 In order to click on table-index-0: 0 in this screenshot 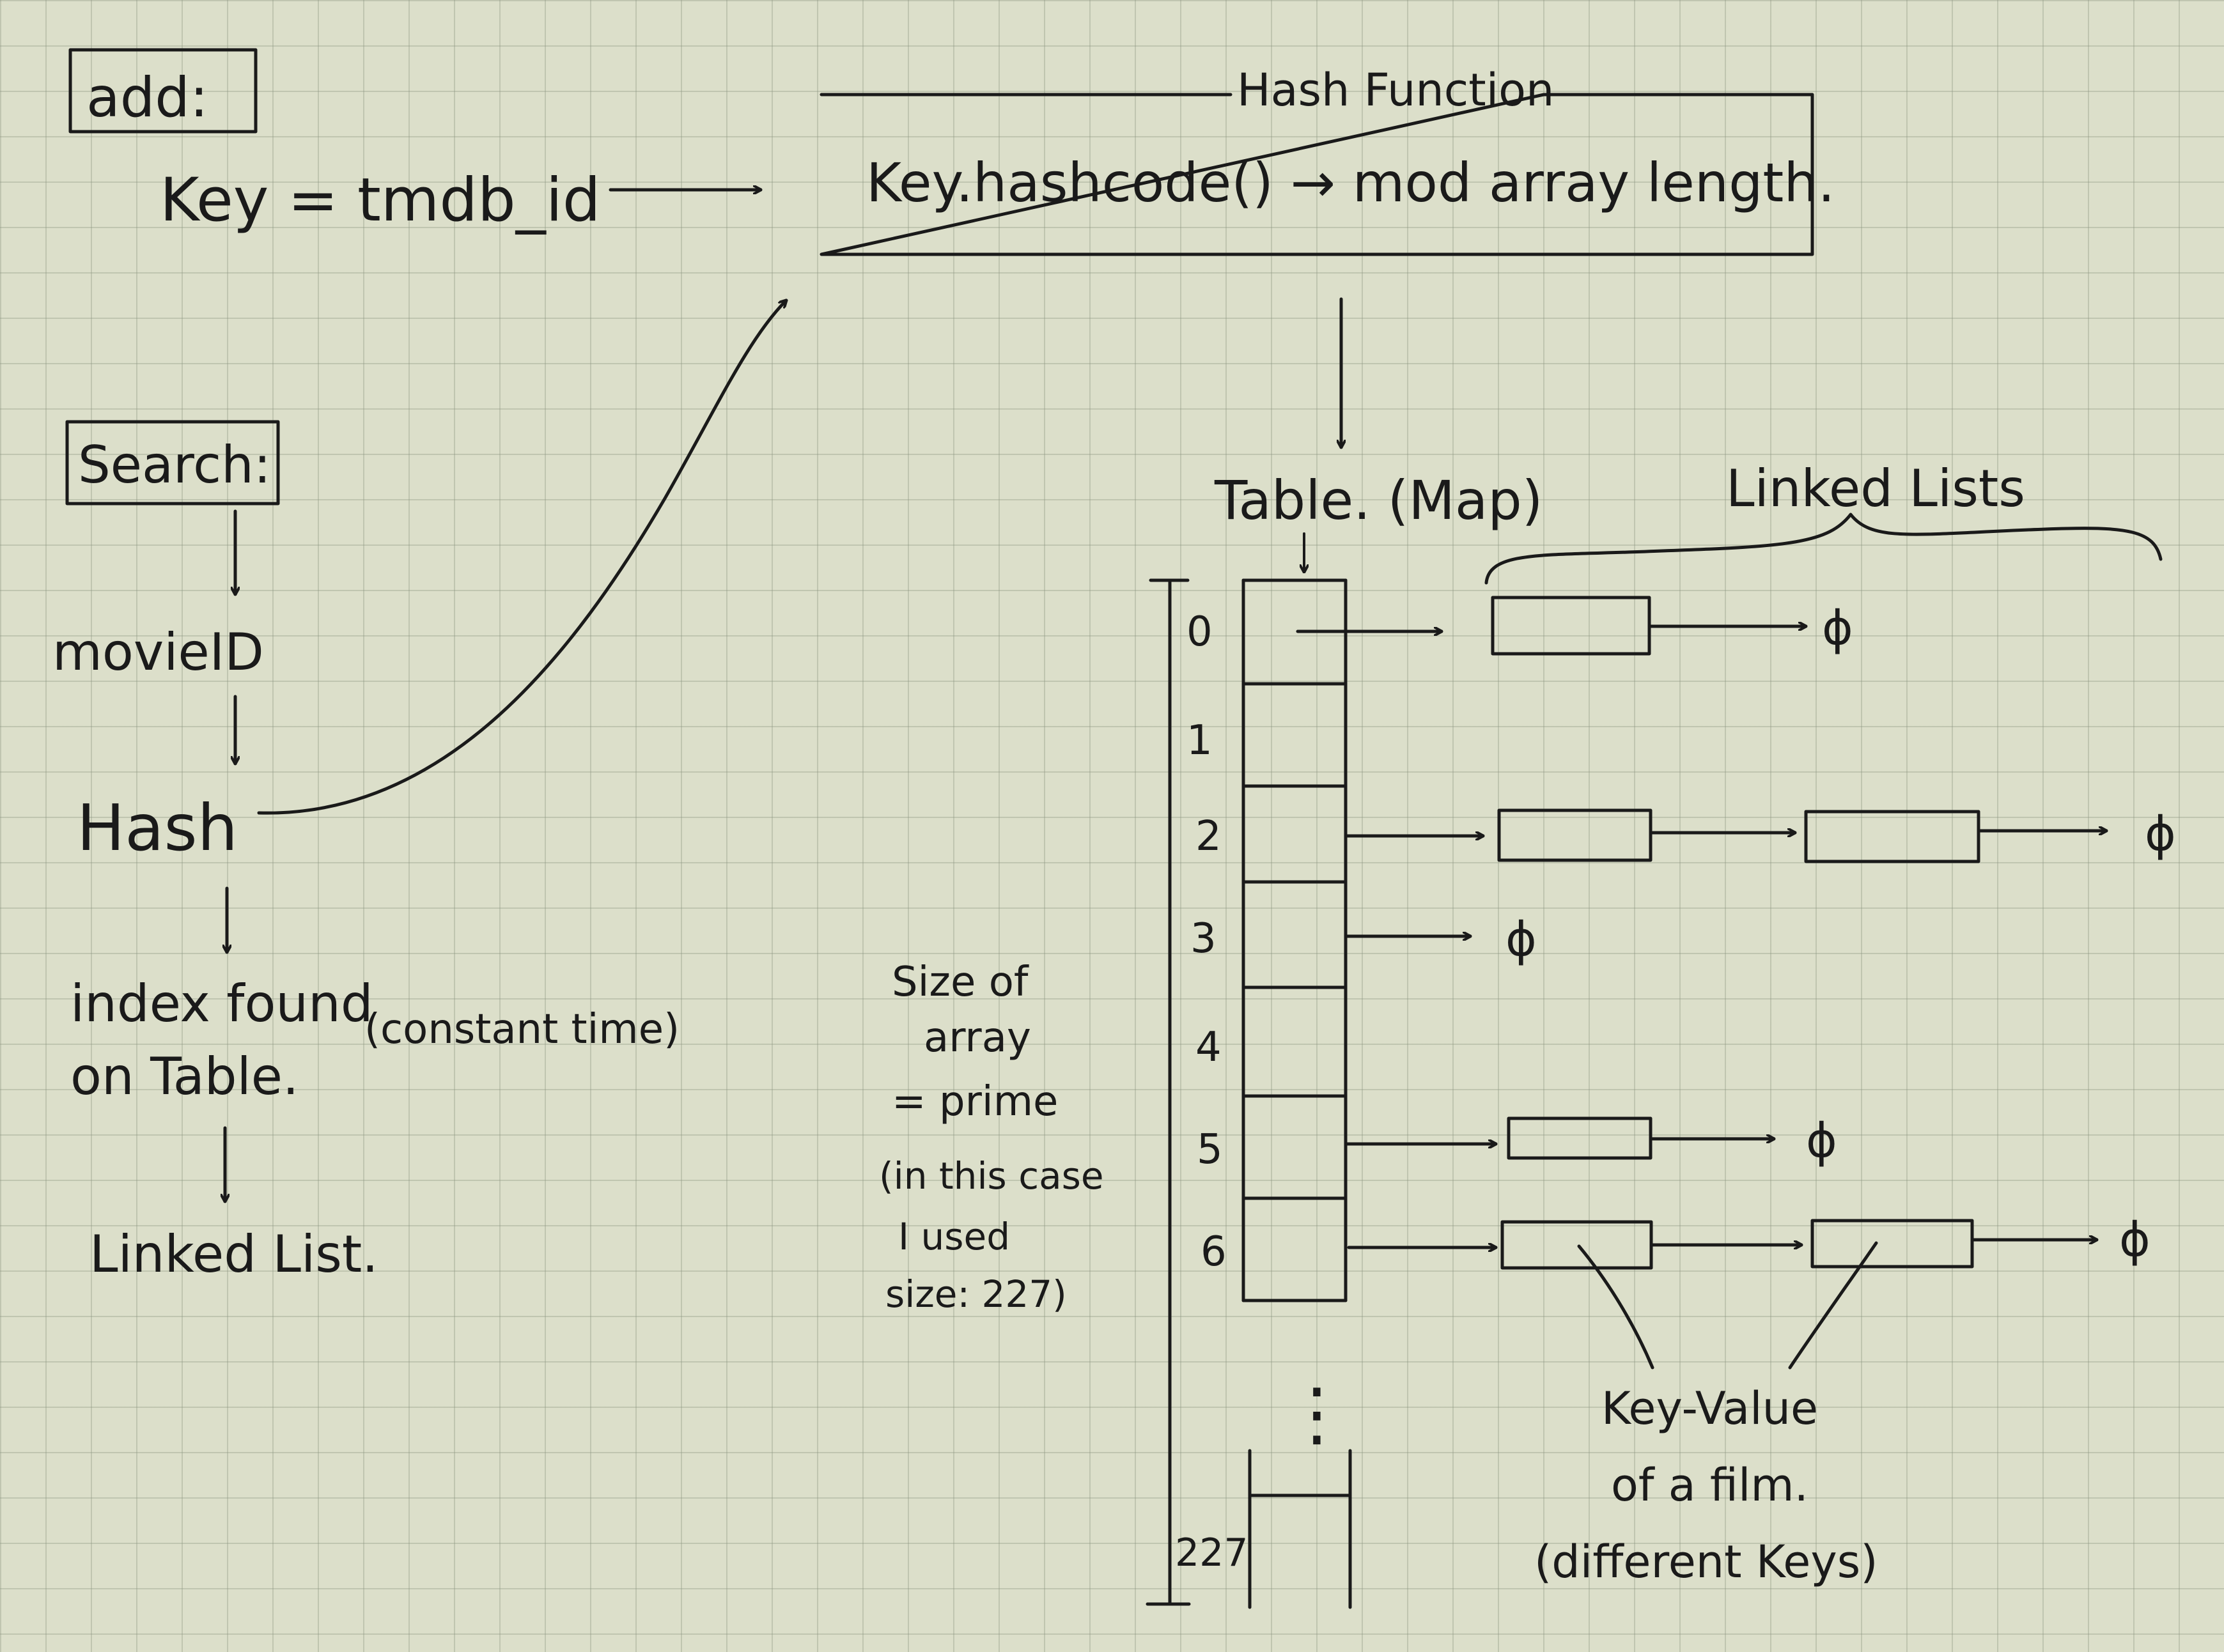, I will do `click(1199, 632)`.